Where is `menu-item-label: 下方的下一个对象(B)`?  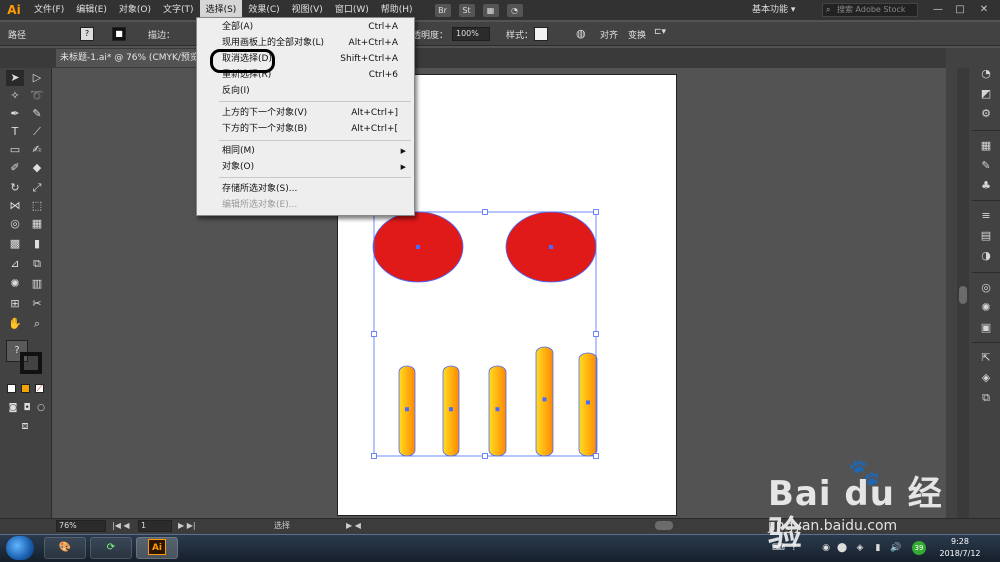 menu-item-label: 下方的下一个对象(B) is located at coordinates (265, 129).